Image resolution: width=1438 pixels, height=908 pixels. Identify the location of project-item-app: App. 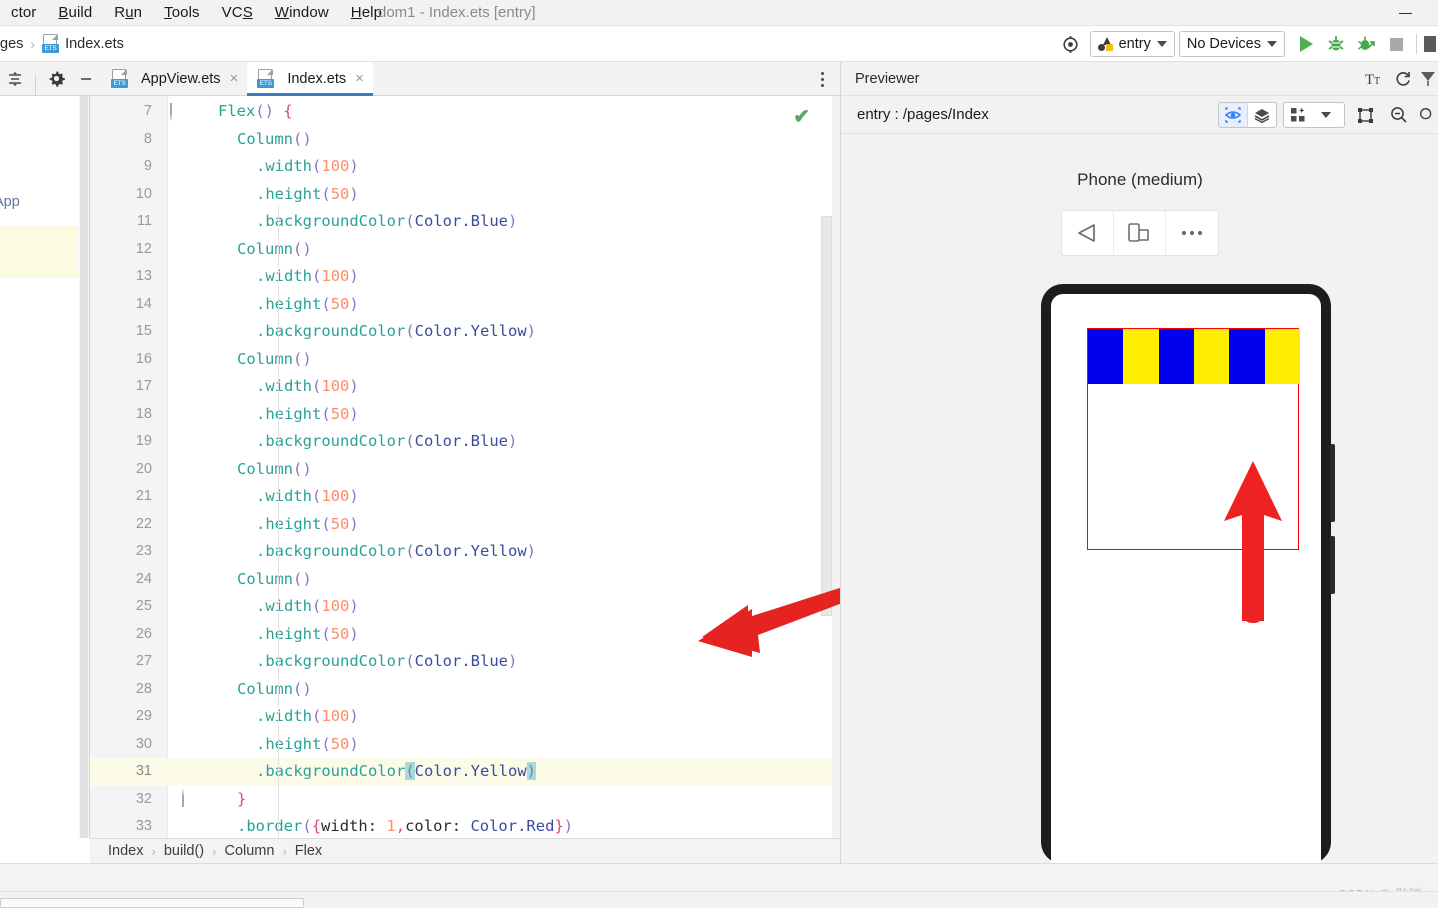
(10, 202).